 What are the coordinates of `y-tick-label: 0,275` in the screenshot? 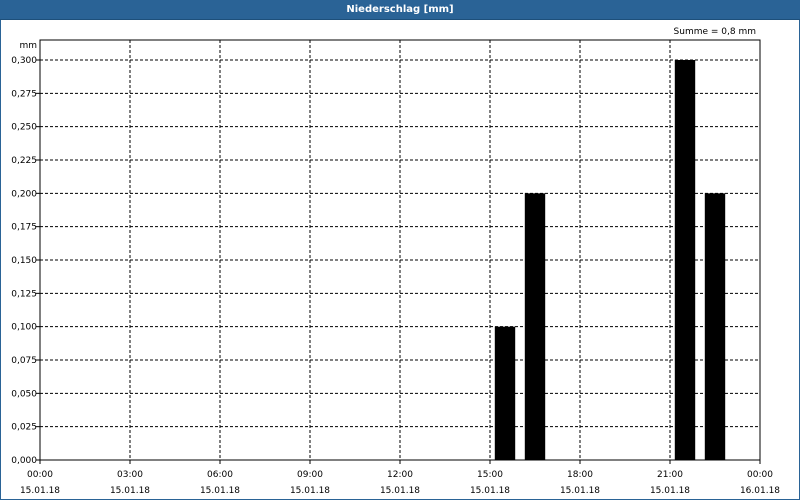 It's located at (24, 94).